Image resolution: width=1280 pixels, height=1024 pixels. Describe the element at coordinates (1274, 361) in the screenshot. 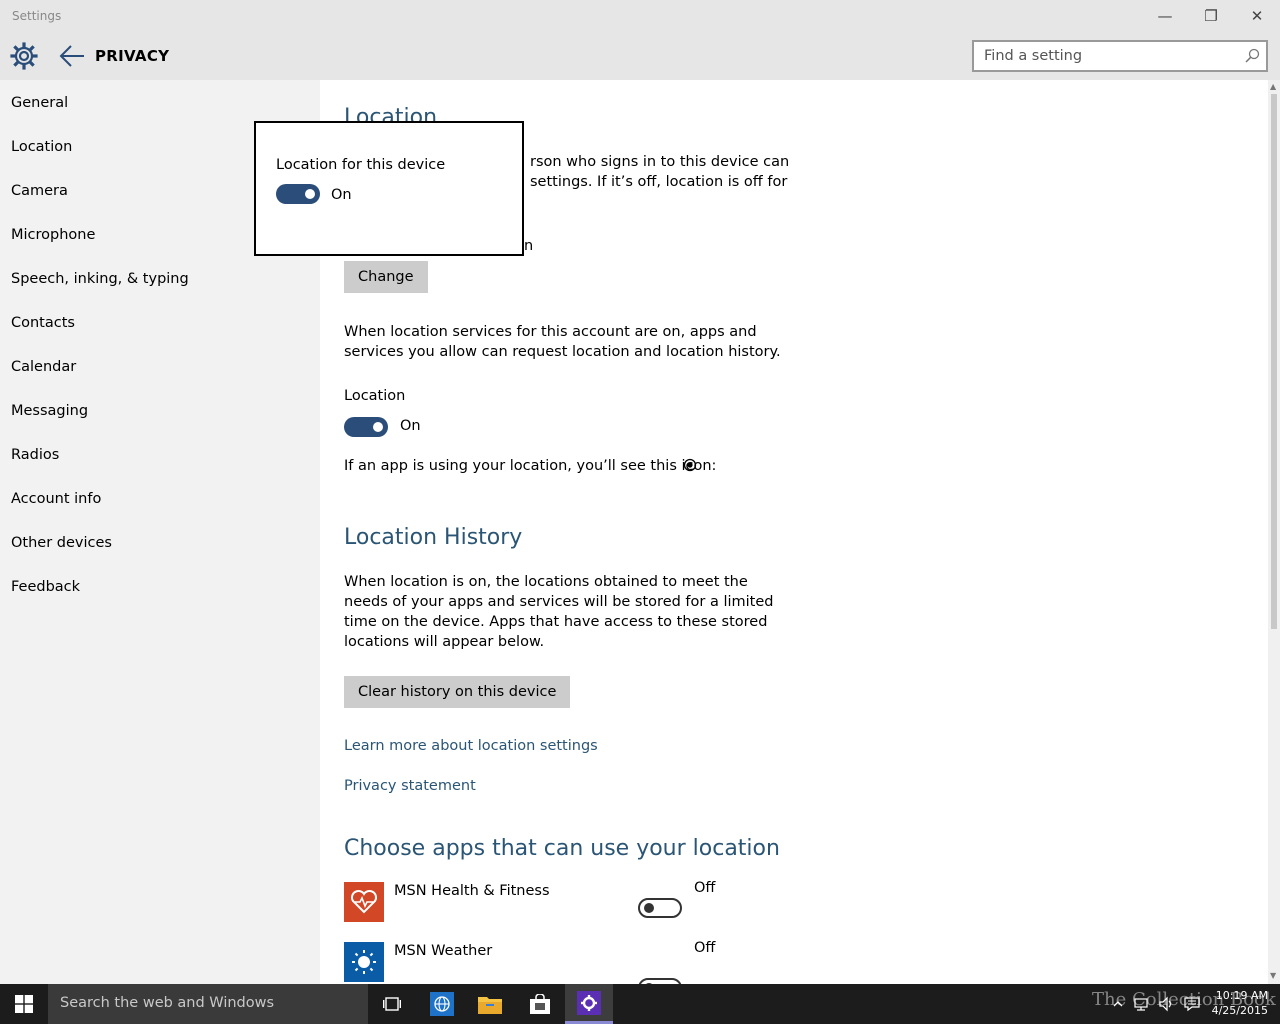

I see `scroll-thumb` at that location.